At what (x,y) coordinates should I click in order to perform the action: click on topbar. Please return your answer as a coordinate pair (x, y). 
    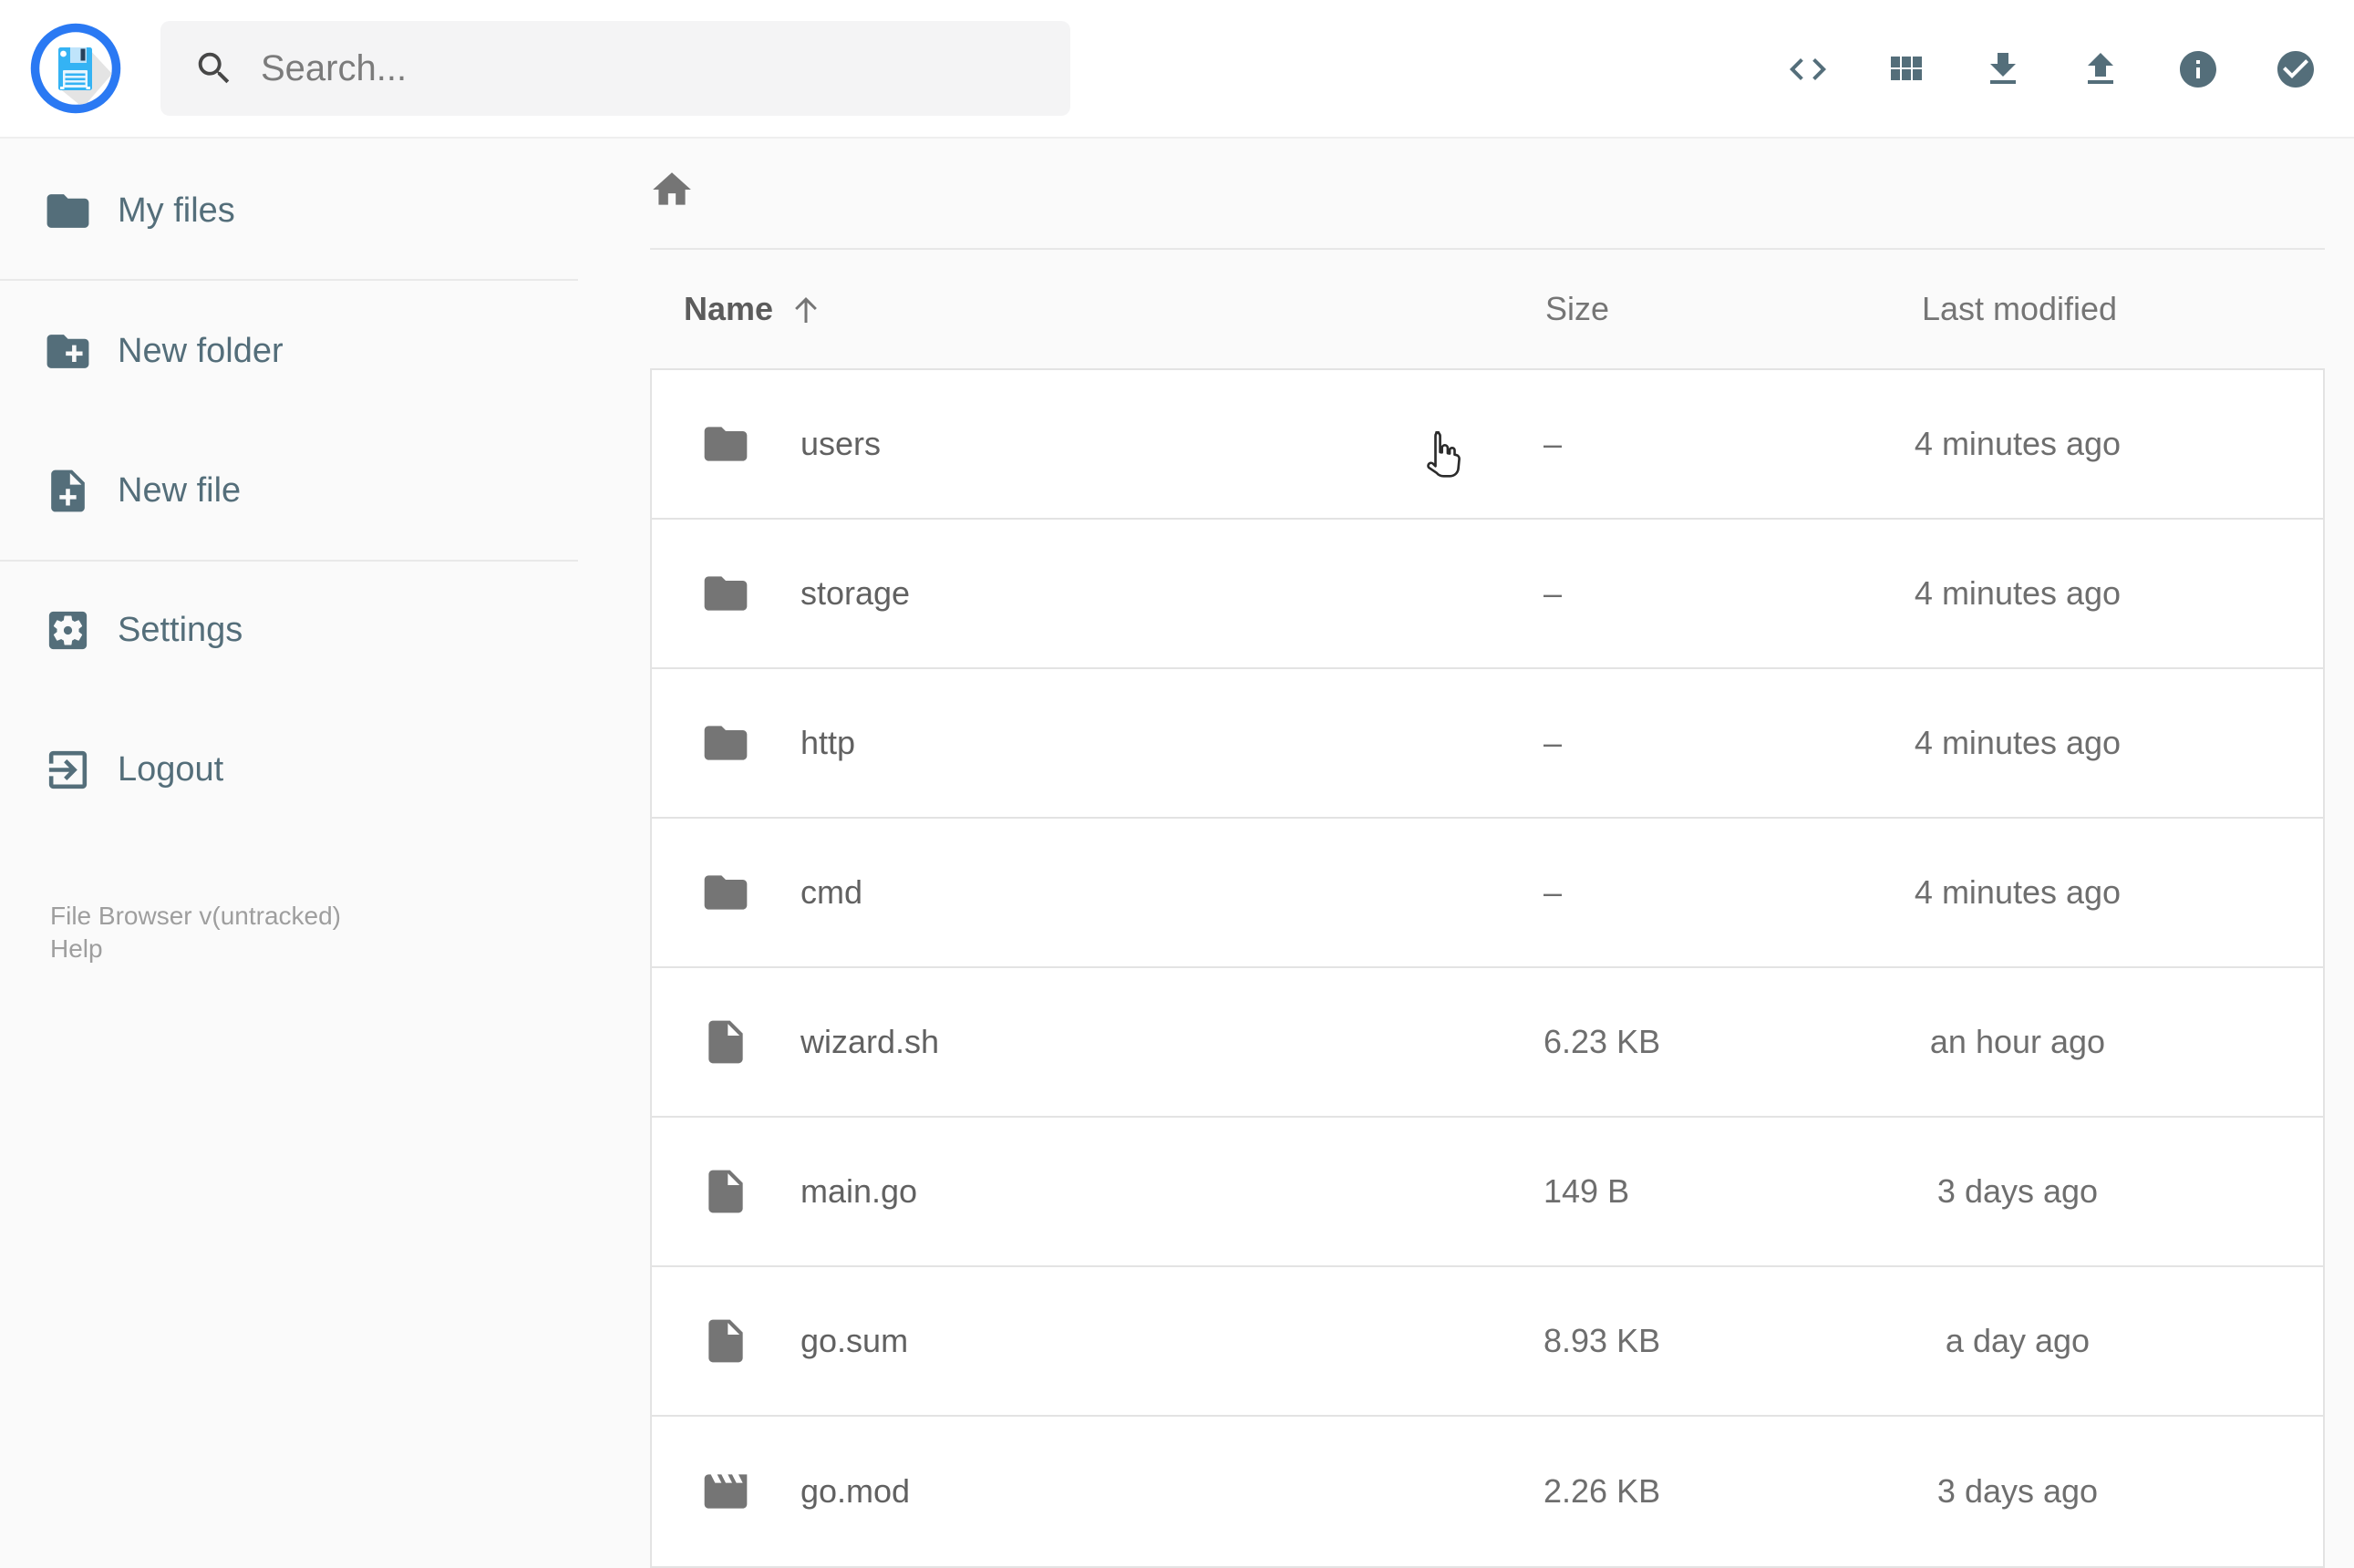
    Looking at the image, I should click on (1177, 69).